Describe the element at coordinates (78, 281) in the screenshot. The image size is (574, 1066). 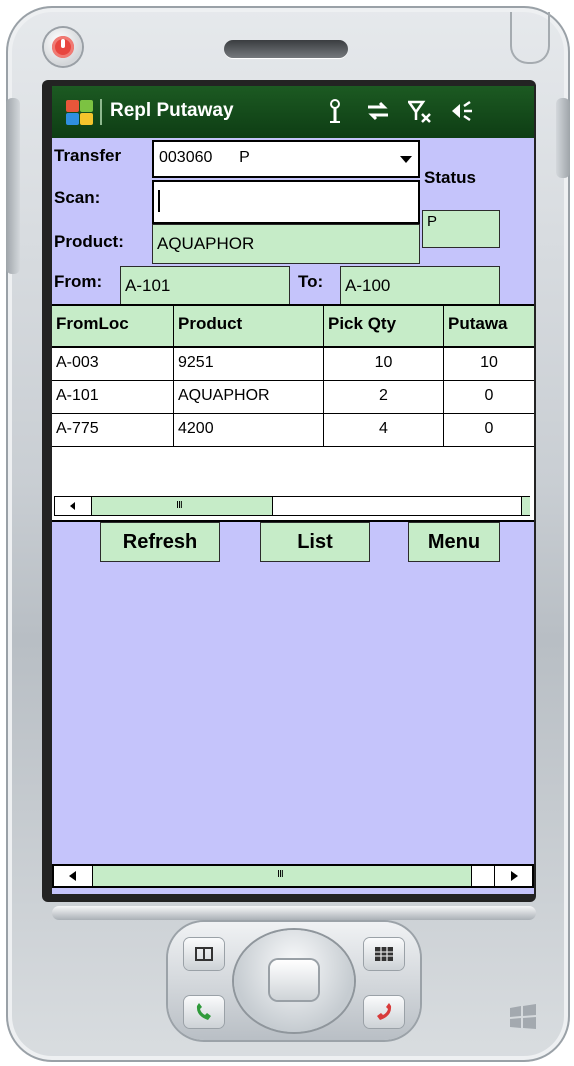
I see `from-label: From:` at that location.